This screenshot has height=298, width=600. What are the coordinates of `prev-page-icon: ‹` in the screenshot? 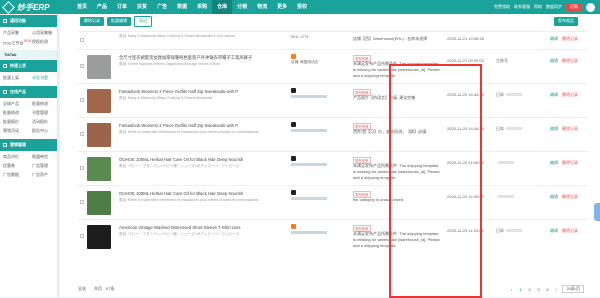 It's located at (511, 289).